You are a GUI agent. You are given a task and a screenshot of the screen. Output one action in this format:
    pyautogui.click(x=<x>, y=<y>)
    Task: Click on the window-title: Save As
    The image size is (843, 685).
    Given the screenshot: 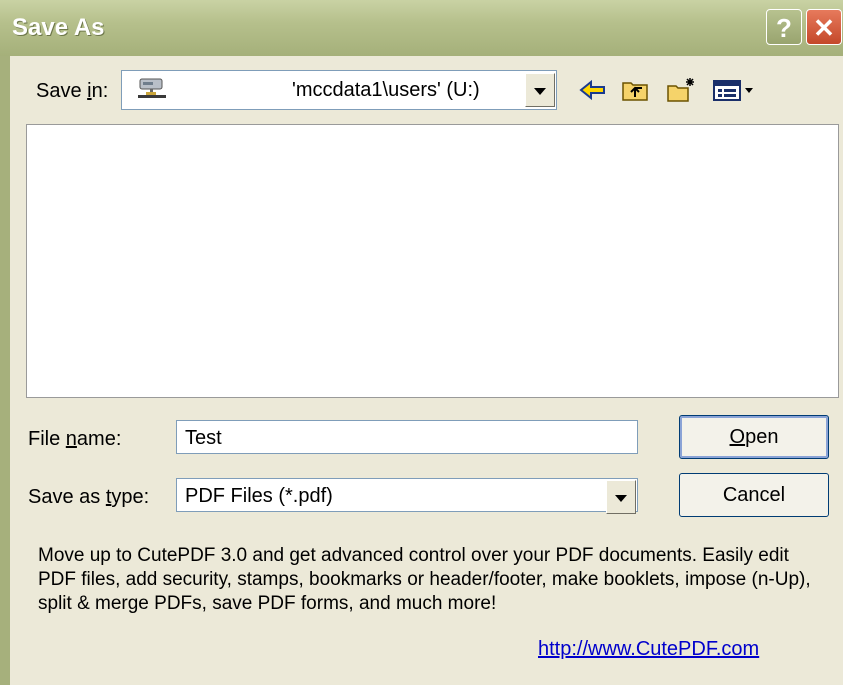 What is the action you would take?
    pyautogui.click(x=58, y=27)
    